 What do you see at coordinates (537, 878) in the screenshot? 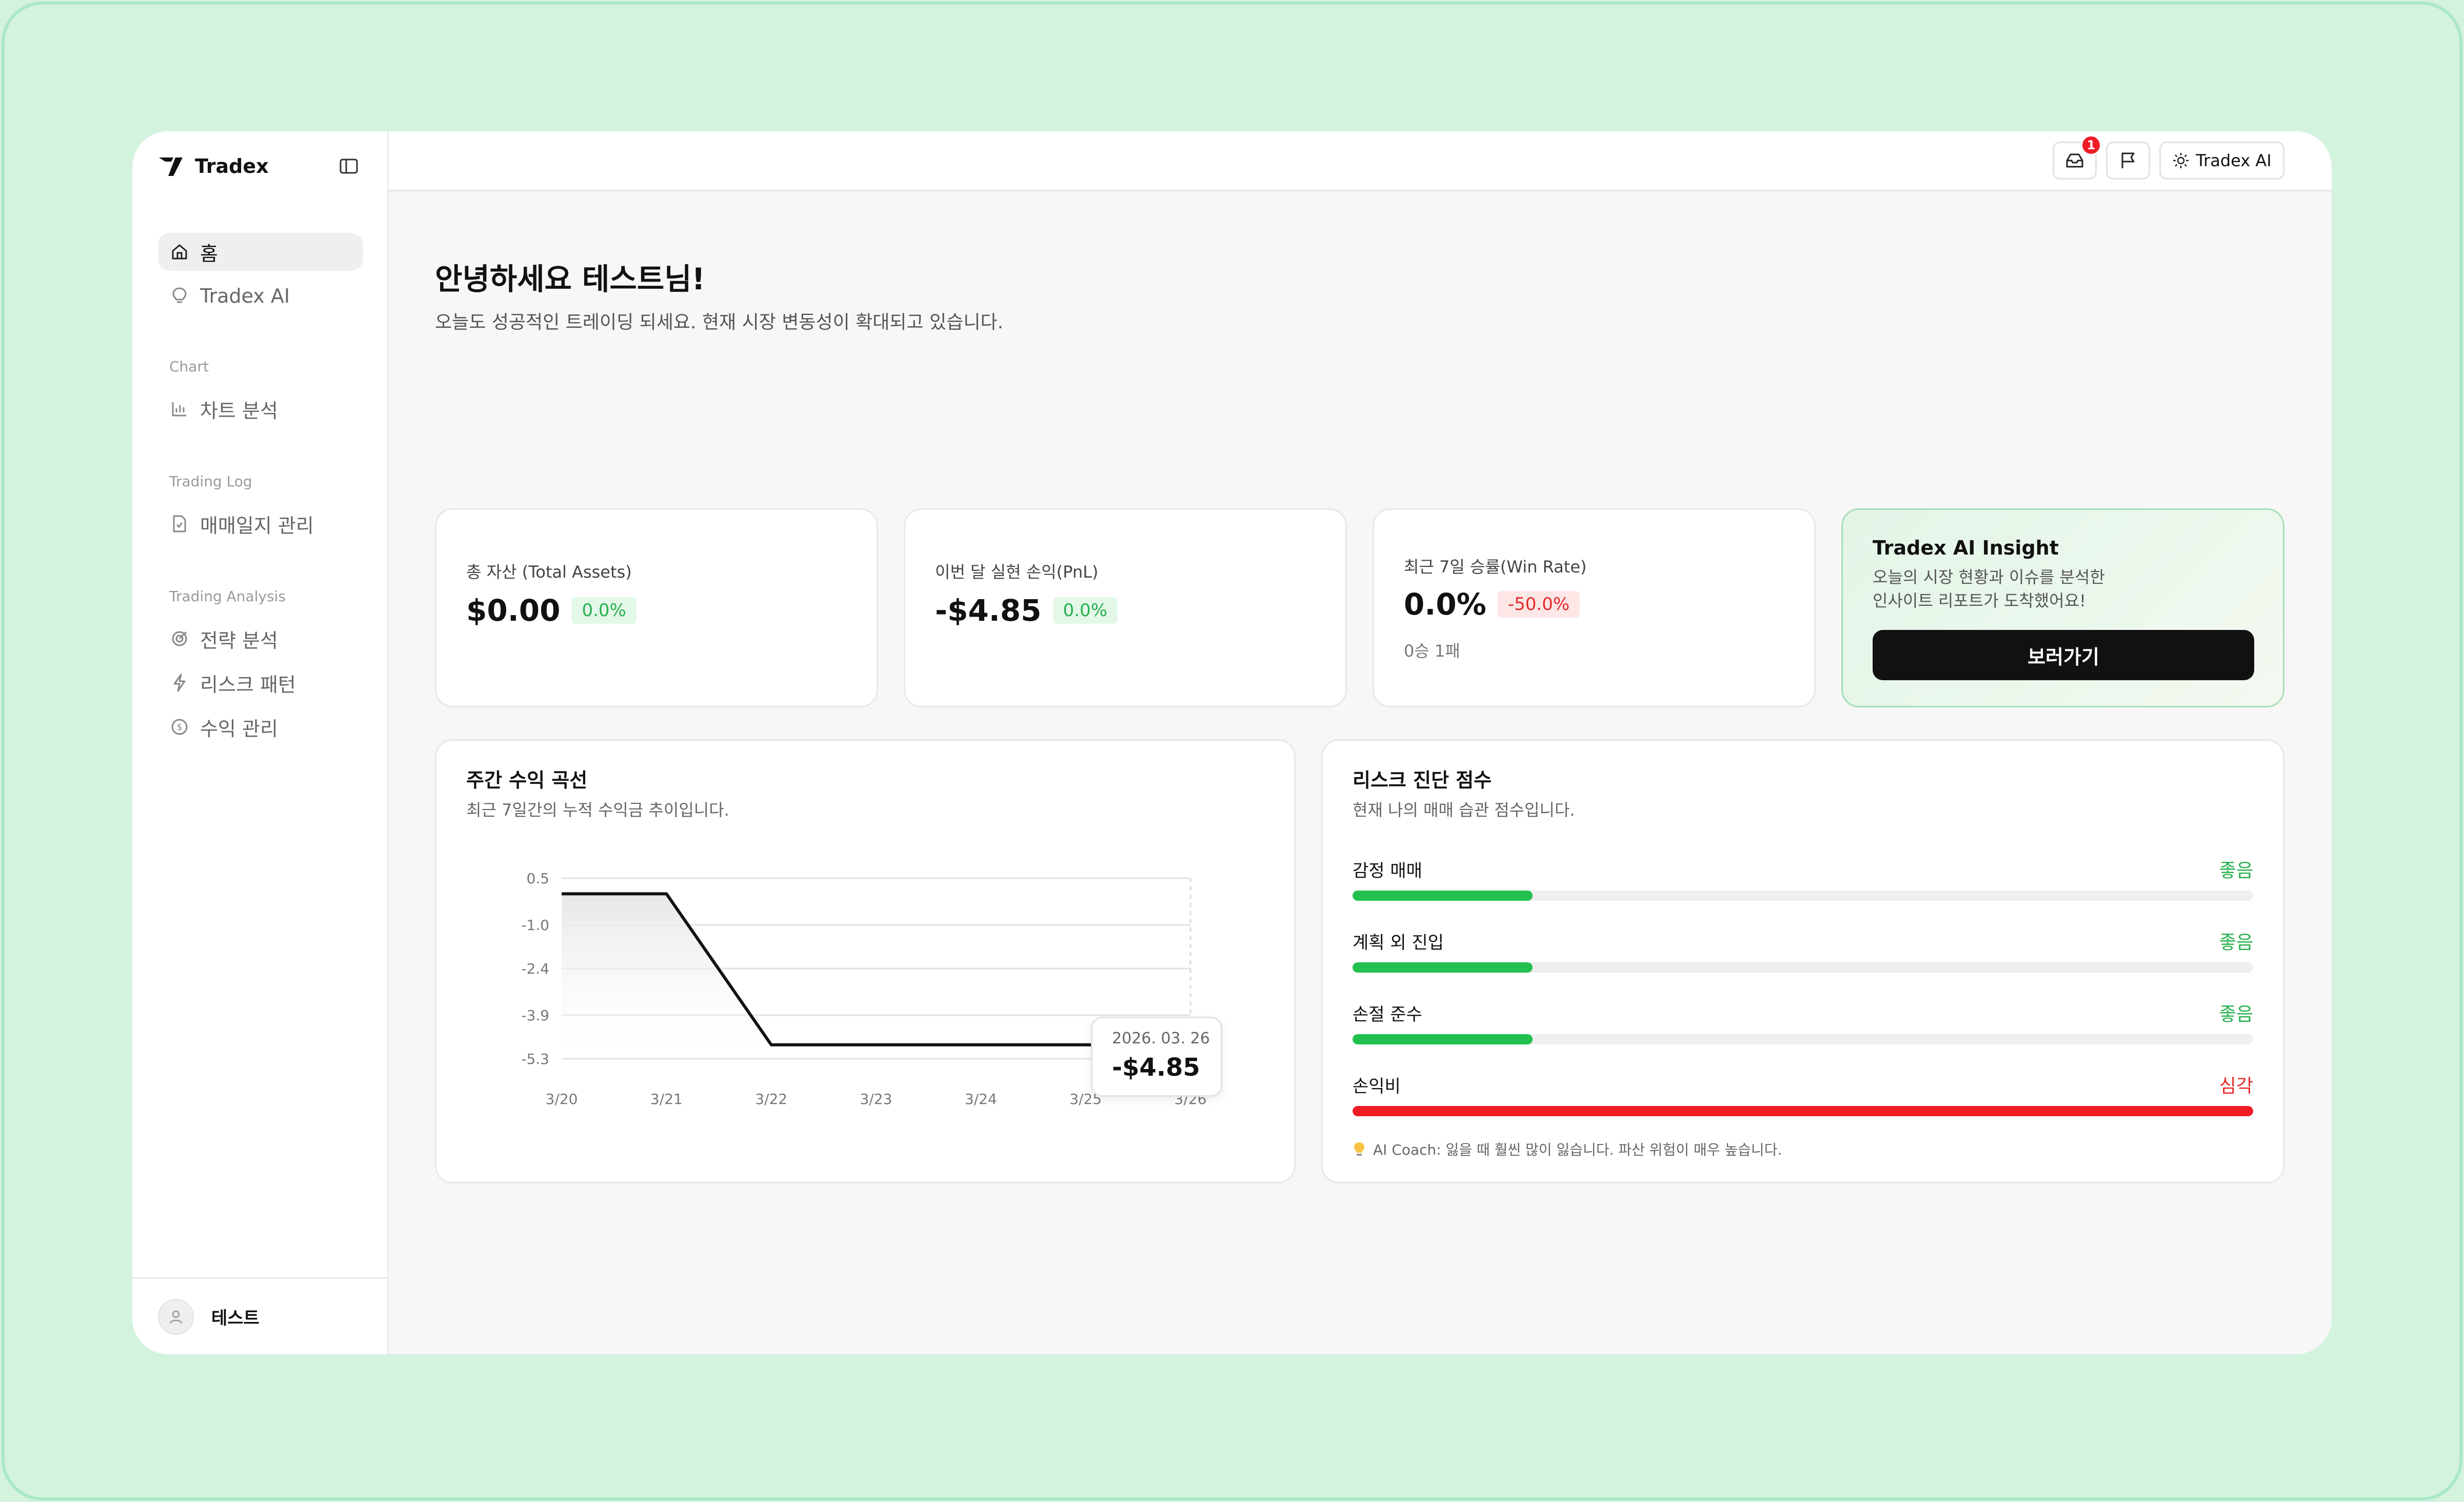
I see `y-tick-label: 0.5` at bounding box center [537, 878].